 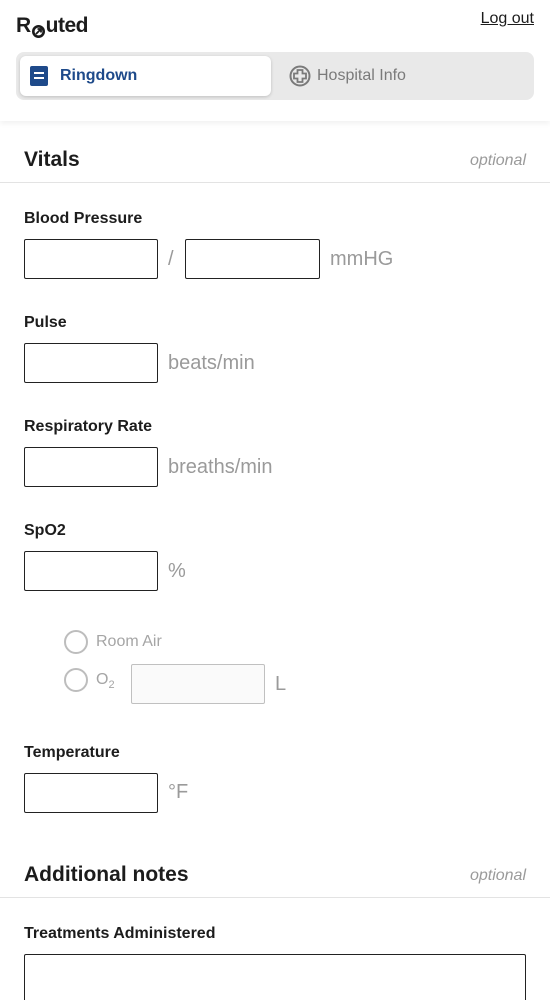 I want to click on systolic-input, so click(x=91, y=259).